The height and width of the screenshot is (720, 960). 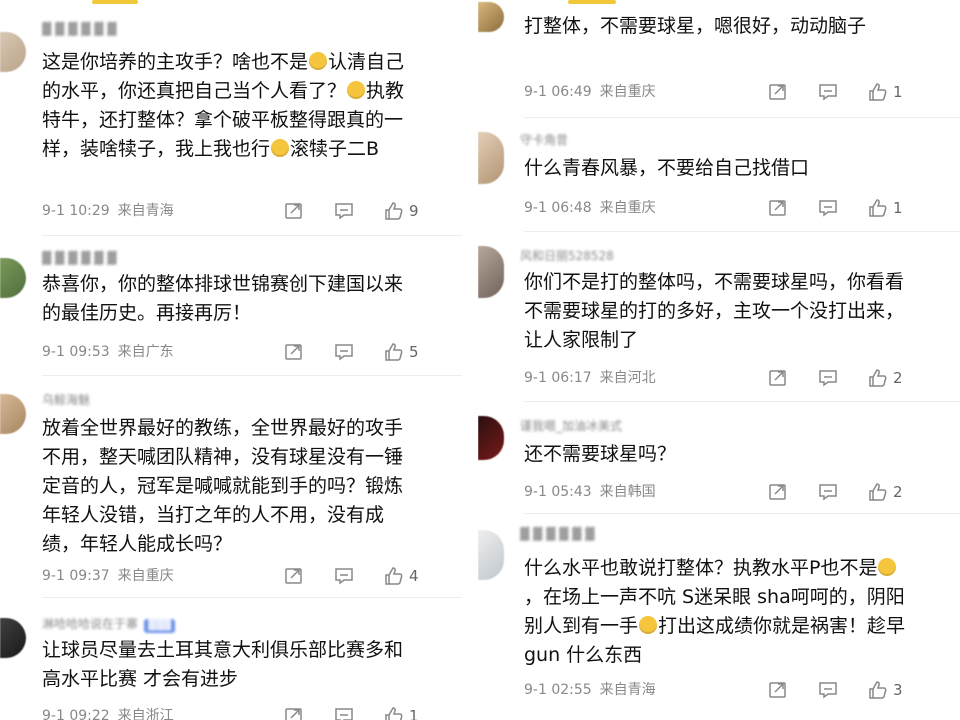 I want to click on comment-text: 让球员尽量去土耳其意大利俱乐部比赛多和高水平比赛 才会有进步, so click(x=223, y=664).